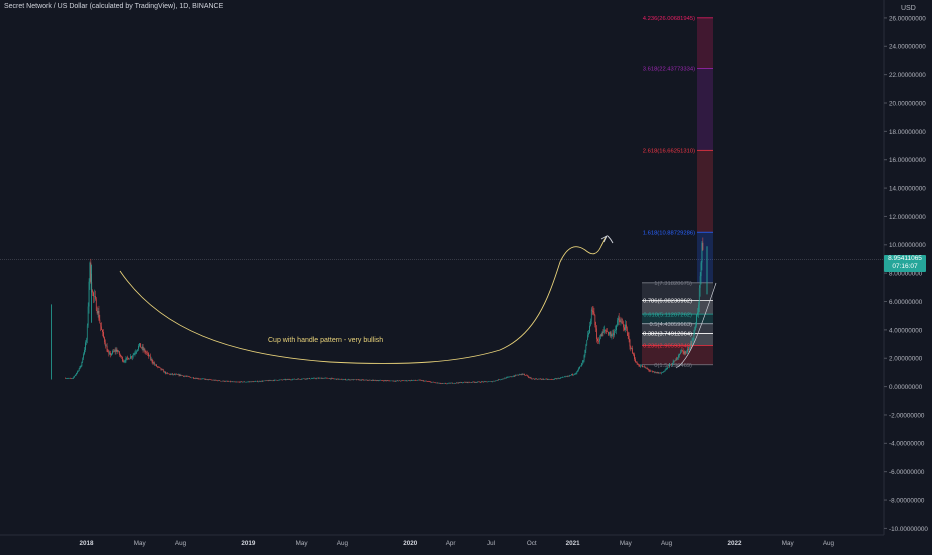 This screenshot has height=555, width=932. What do you see at coordinates (325, 340) in the screenshot?
I see `pattern-label: Cup with handle pattern - very bullish` at bounding box center [325, 340].